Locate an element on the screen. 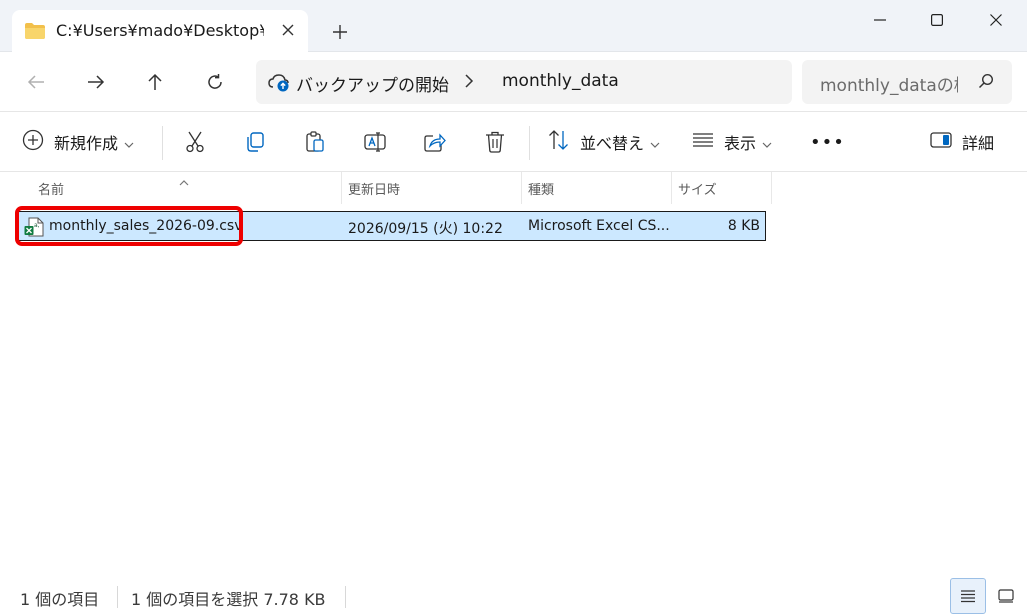  column-header-type-label: 種類 is located at coordinates (541, 190).